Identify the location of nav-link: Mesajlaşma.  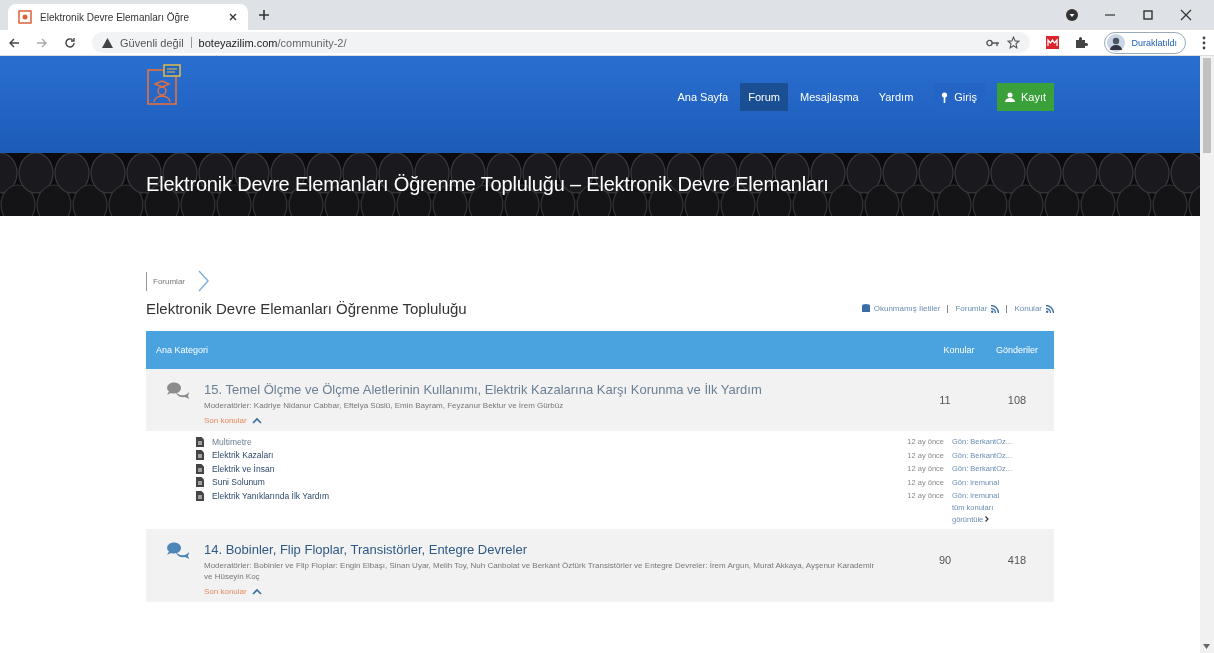
(829, 97).